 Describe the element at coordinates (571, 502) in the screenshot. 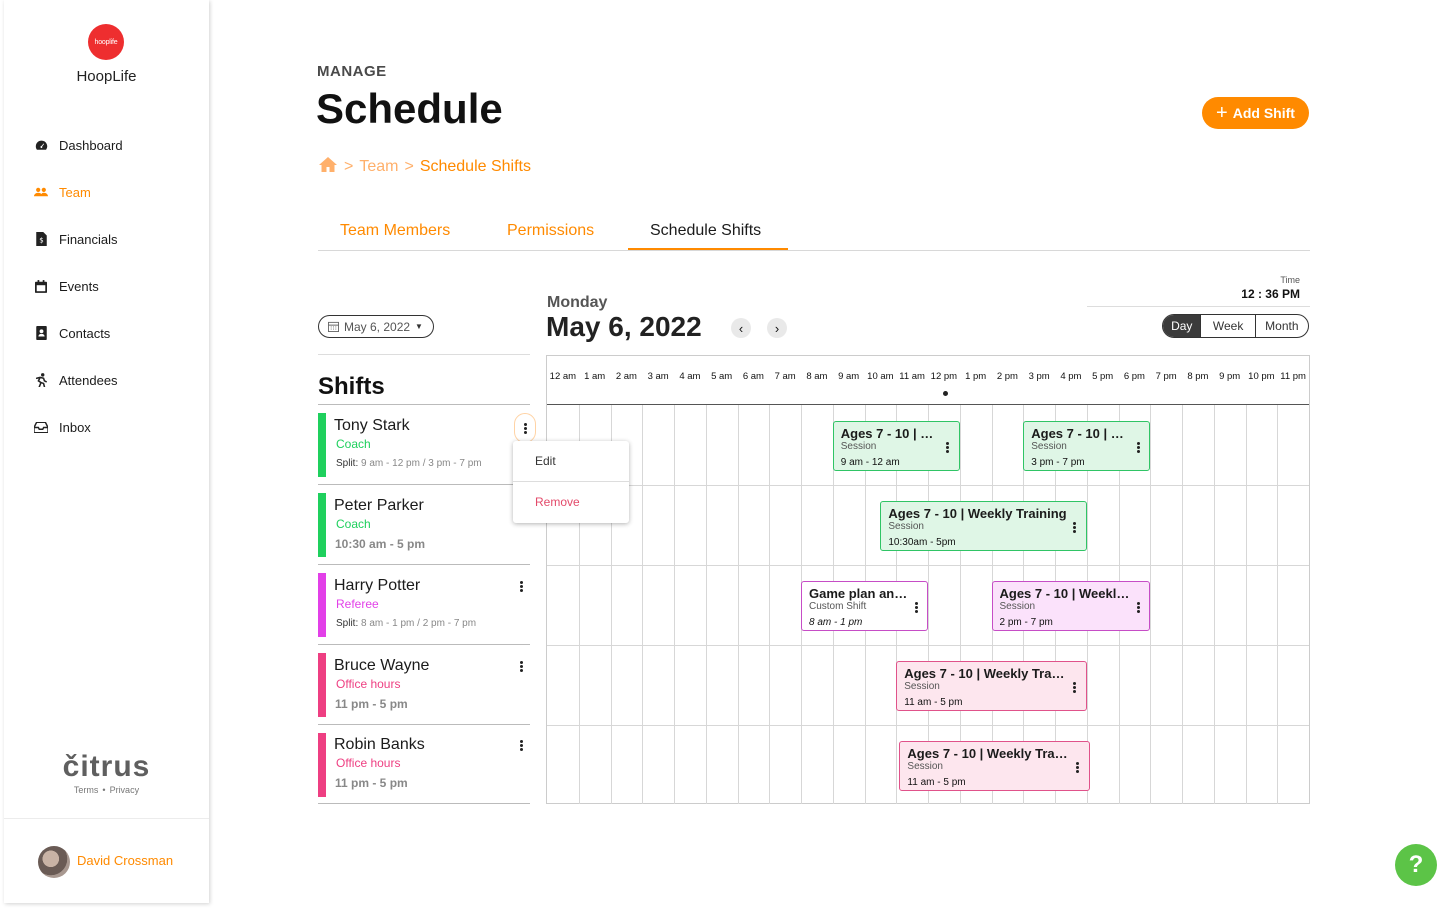

I see `menu-item-remove: Remove` at that location.